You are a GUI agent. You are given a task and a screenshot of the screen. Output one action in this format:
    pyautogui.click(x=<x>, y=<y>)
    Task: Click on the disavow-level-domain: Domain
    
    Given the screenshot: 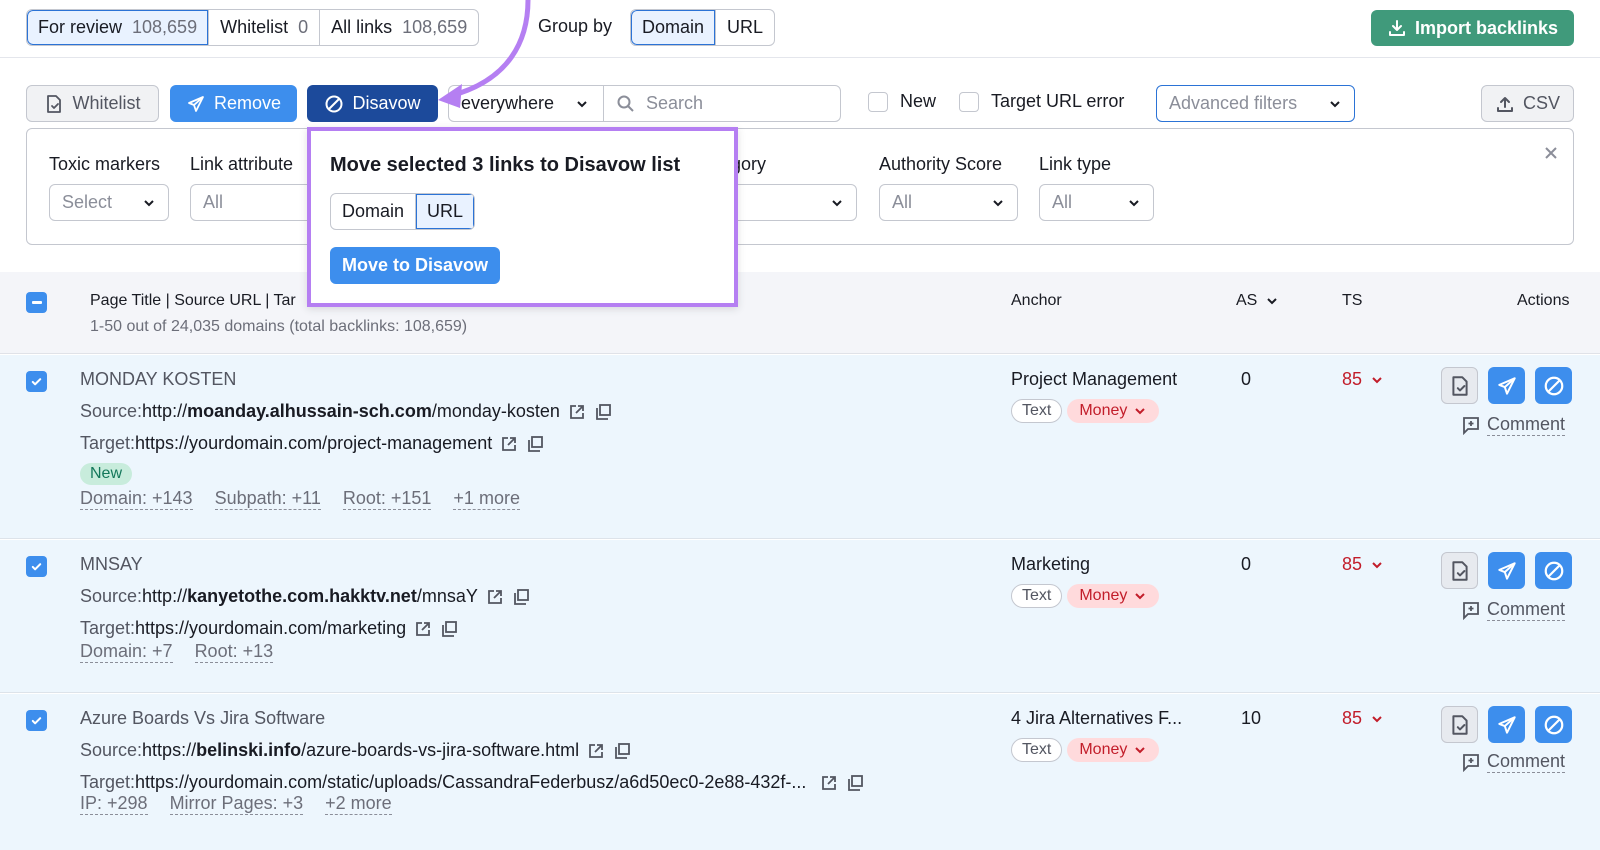 What is the action you would take?
    pyautogui.click(x=374, y=211)
    